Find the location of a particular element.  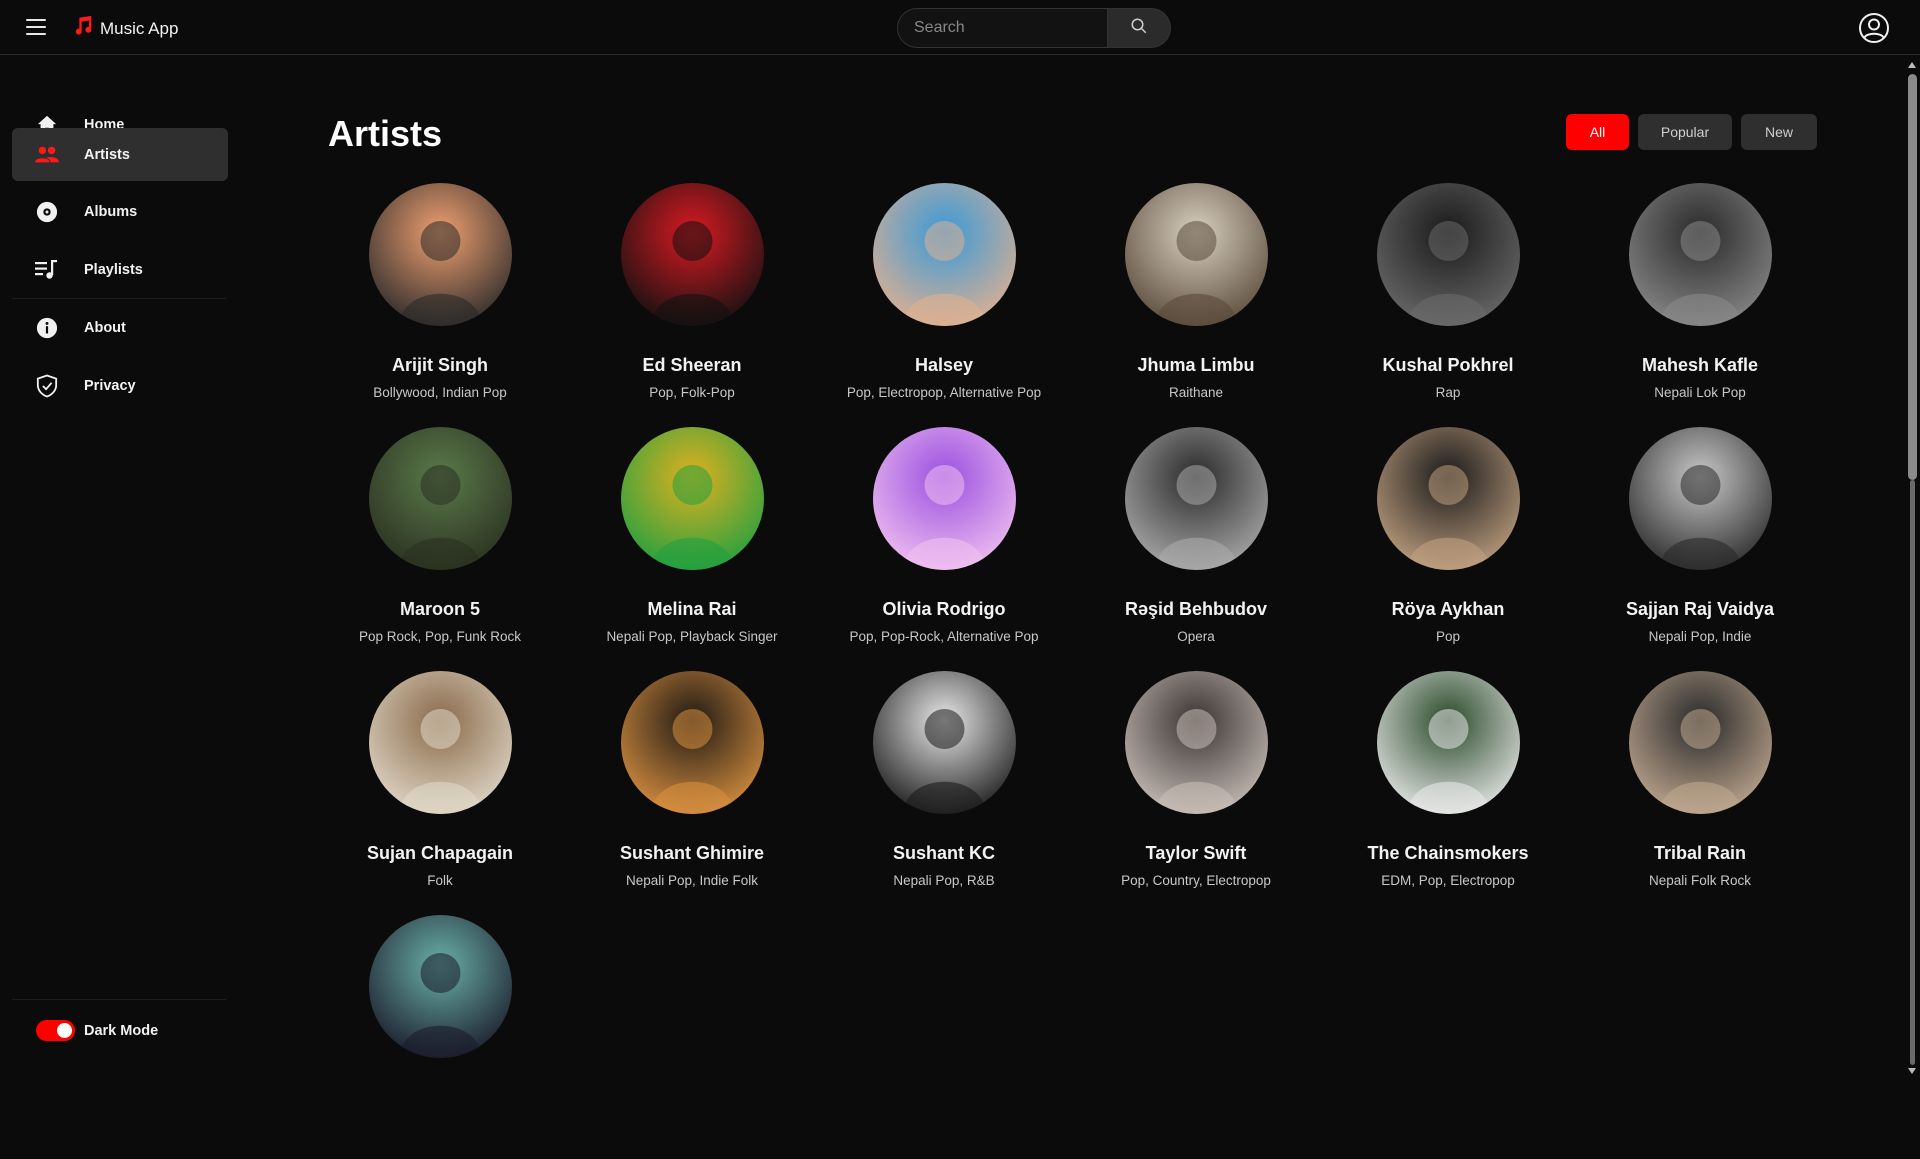

artist-card is located at coordinates (440, 1037).